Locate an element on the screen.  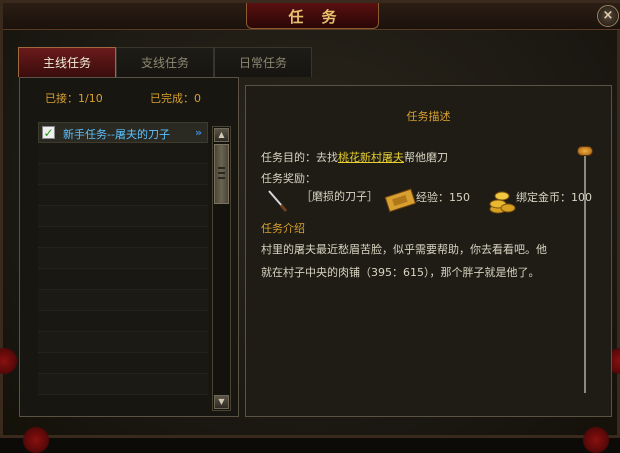
knife-icon is located at coordinates (277, 201).